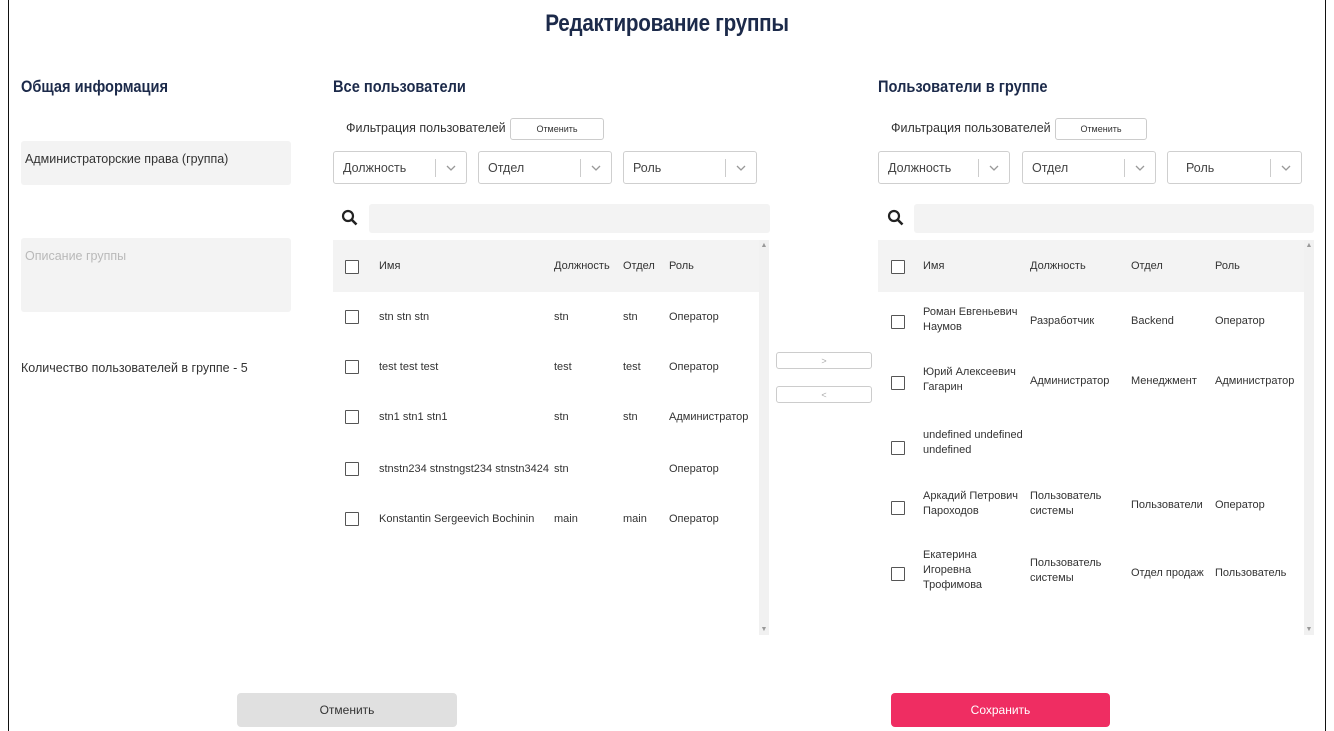 The width and height of the screenshot is (1334, 731). Describe the element at coordinates (1309, 437) in the screenshot. I see `group-users-scrollbar: ▲ ▼` at that location.